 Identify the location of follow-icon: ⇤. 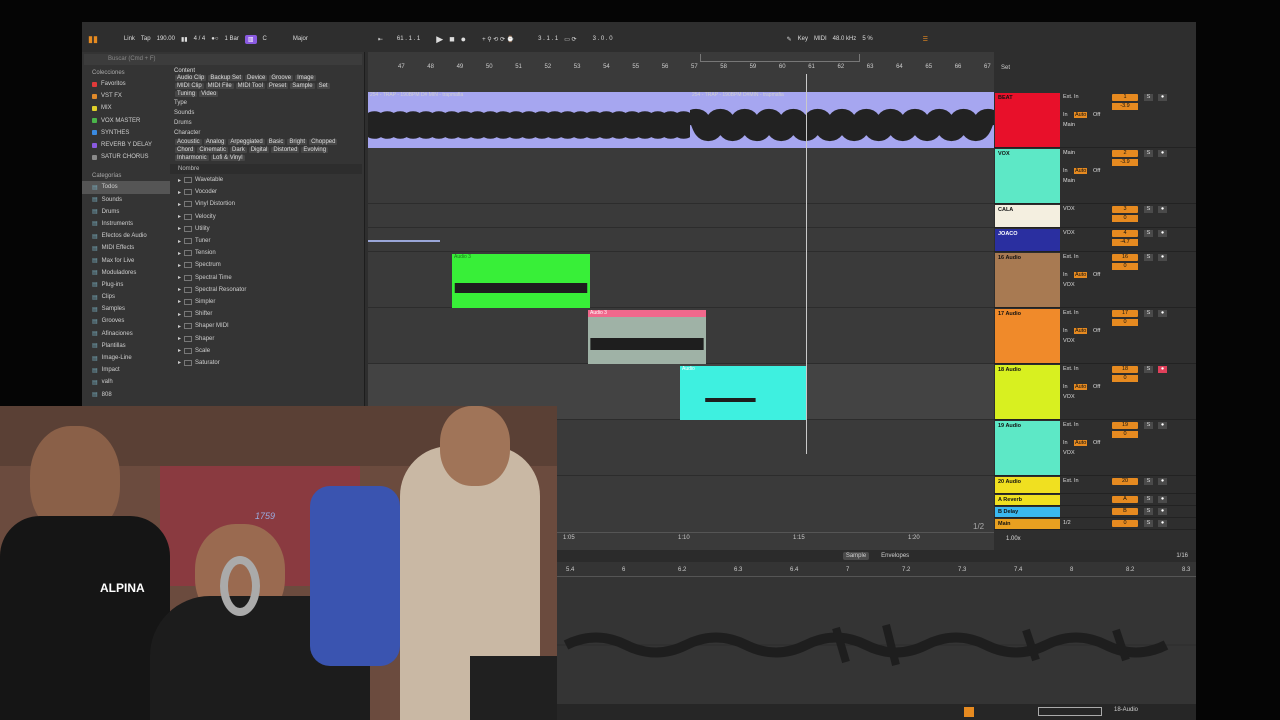
(380, 39).